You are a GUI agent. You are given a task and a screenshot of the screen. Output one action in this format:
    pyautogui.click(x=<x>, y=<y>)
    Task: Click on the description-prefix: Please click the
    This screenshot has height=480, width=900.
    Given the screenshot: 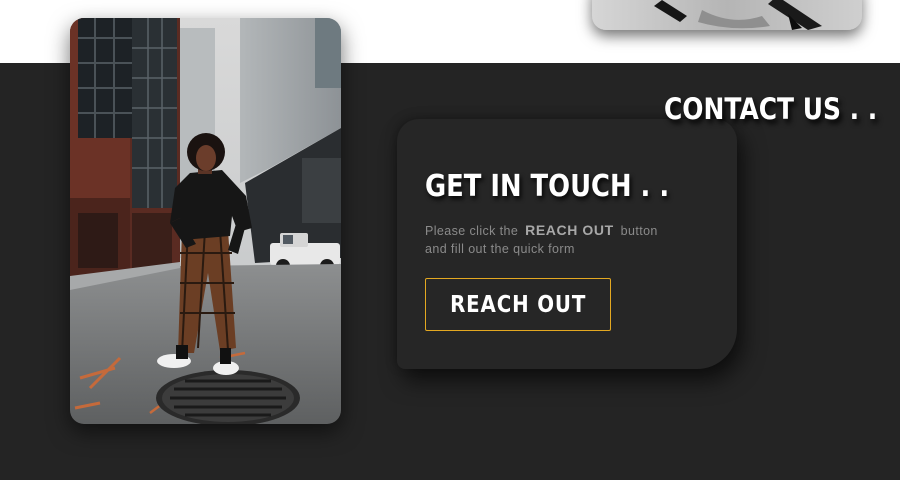 What is the action you would take?
    pyautogui.click(x=472, y=231)
    